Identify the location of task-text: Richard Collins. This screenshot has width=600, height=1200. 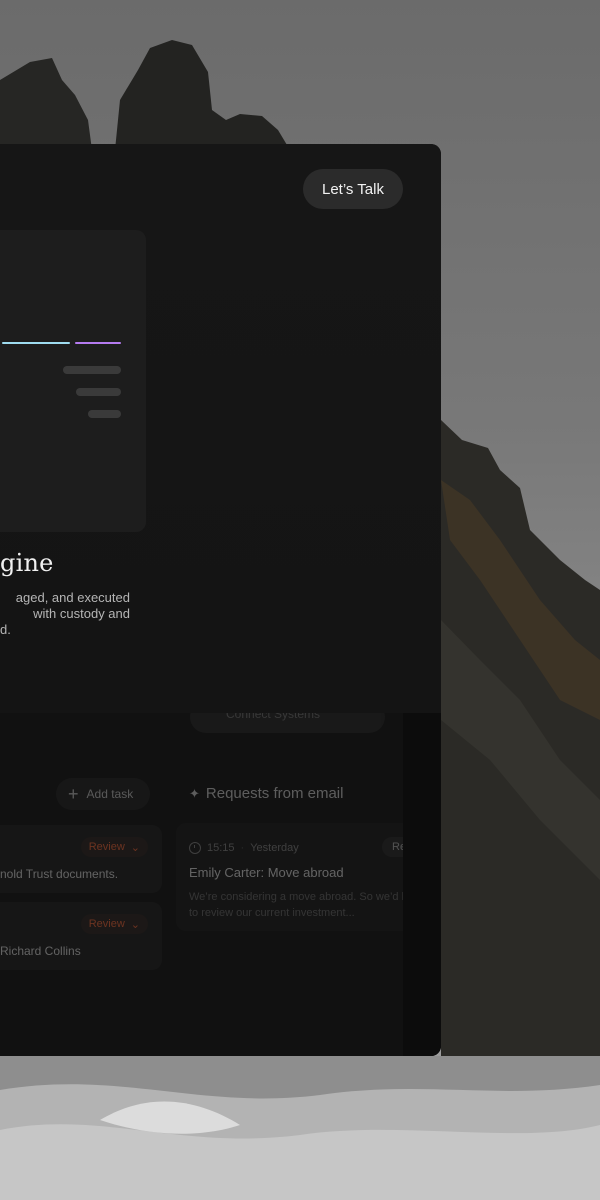
(40, 951).